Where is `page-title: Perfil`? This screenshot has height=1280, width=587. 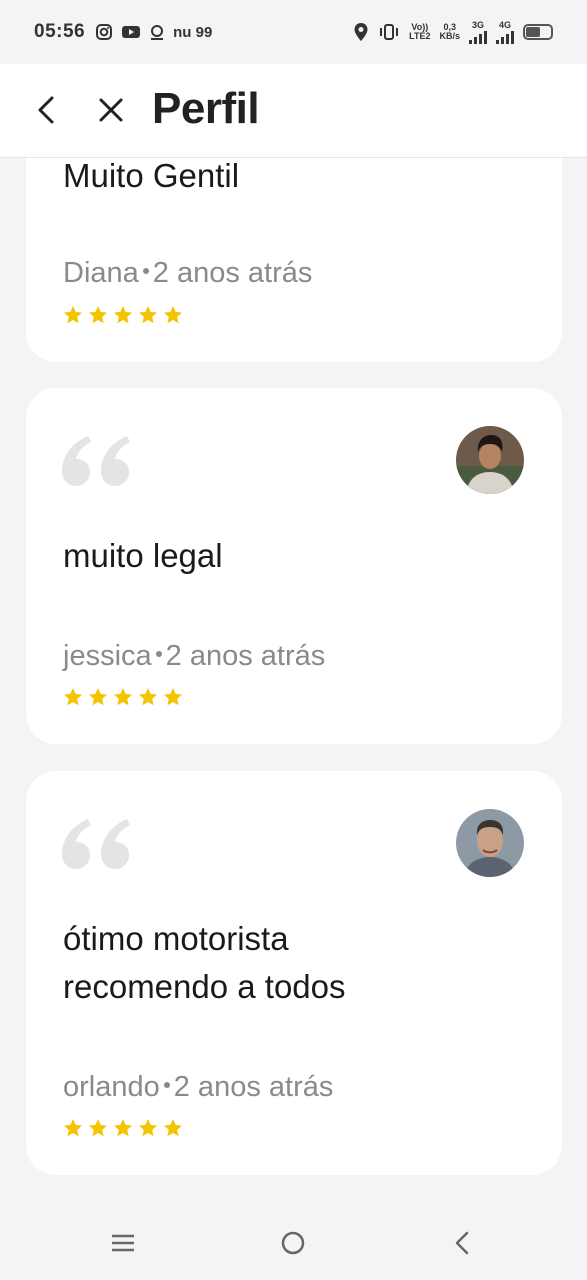
page-title: Perfil is located at coordinates (206, 108).